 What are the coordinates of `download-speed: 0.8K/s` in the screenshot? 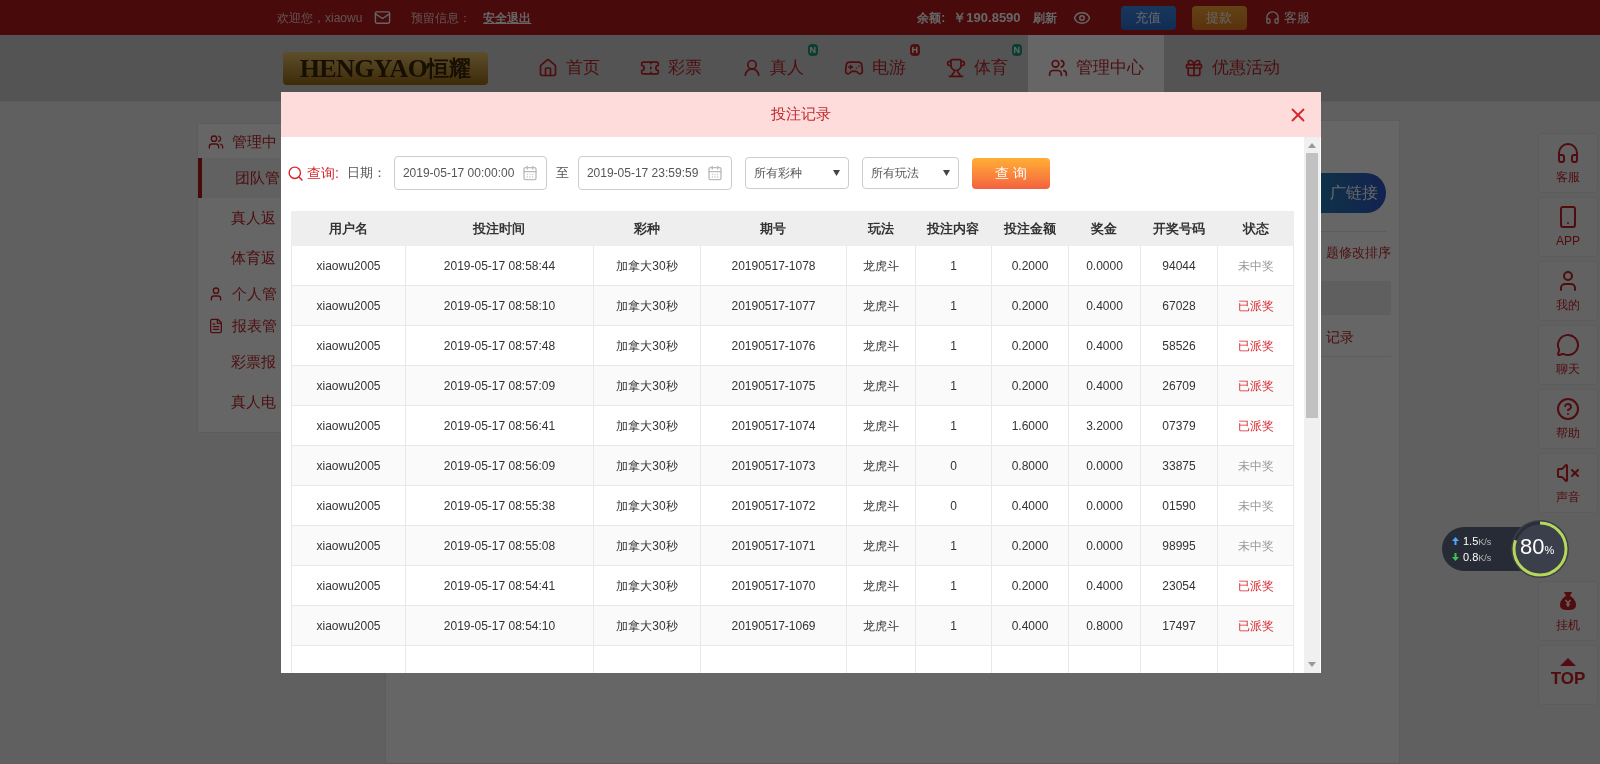 It's located at (1477, 557).